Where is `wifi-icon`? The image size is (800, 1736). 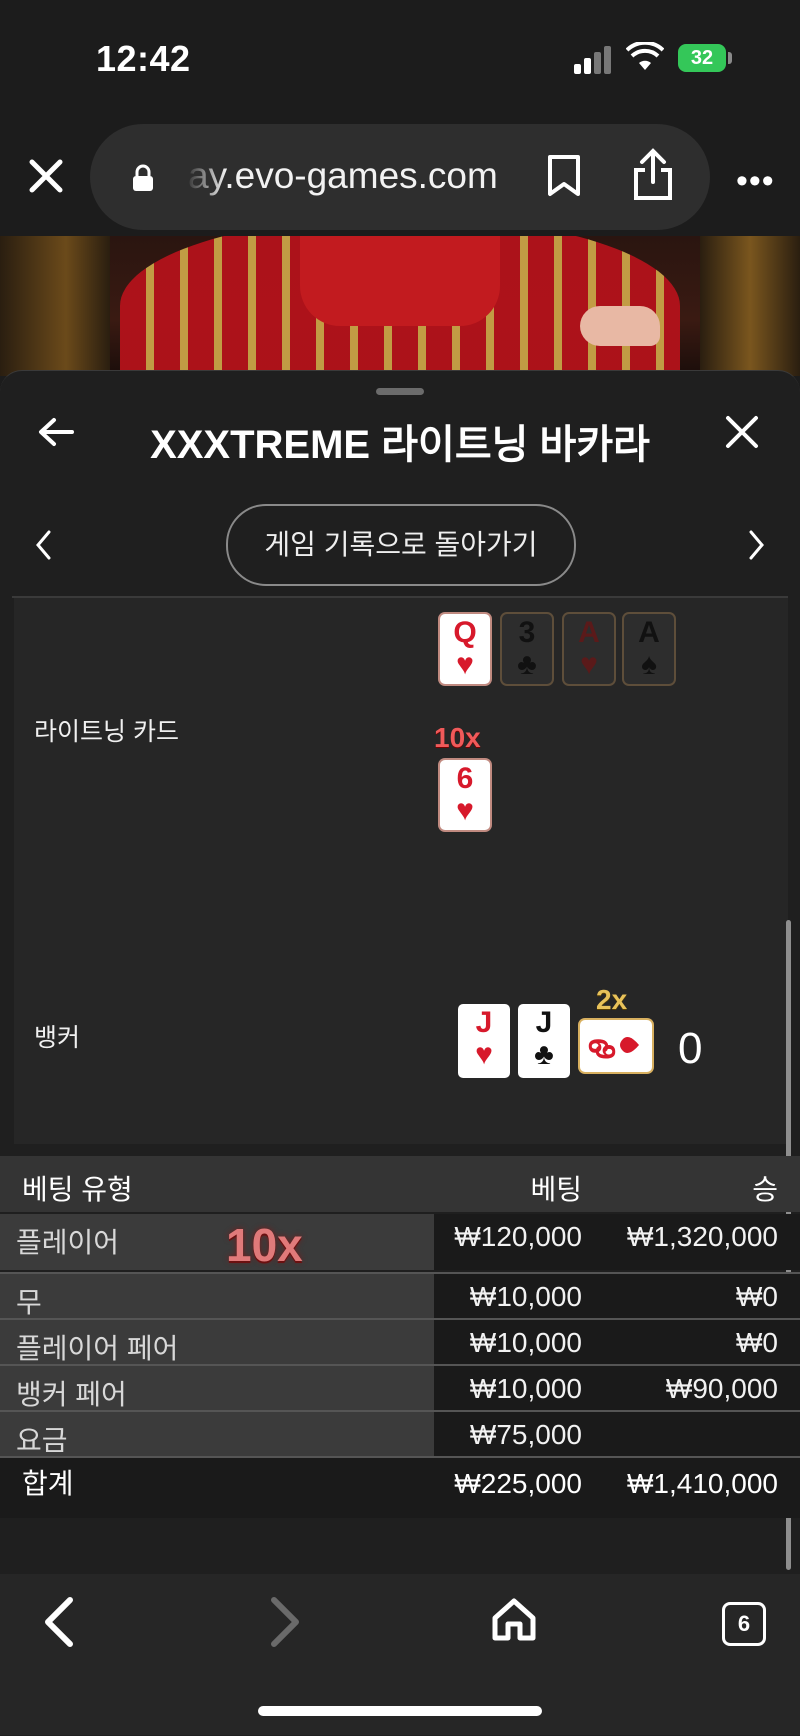 wifi-icon is located at coordinates (645, 58).